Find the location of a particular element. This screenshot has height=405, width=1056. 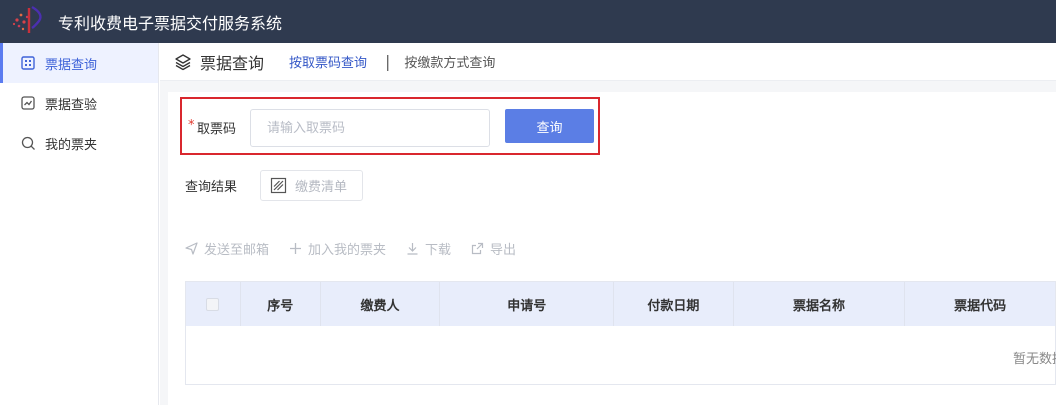

sidebar-item-label: 票据查询 is located at coordinates (71, 65).